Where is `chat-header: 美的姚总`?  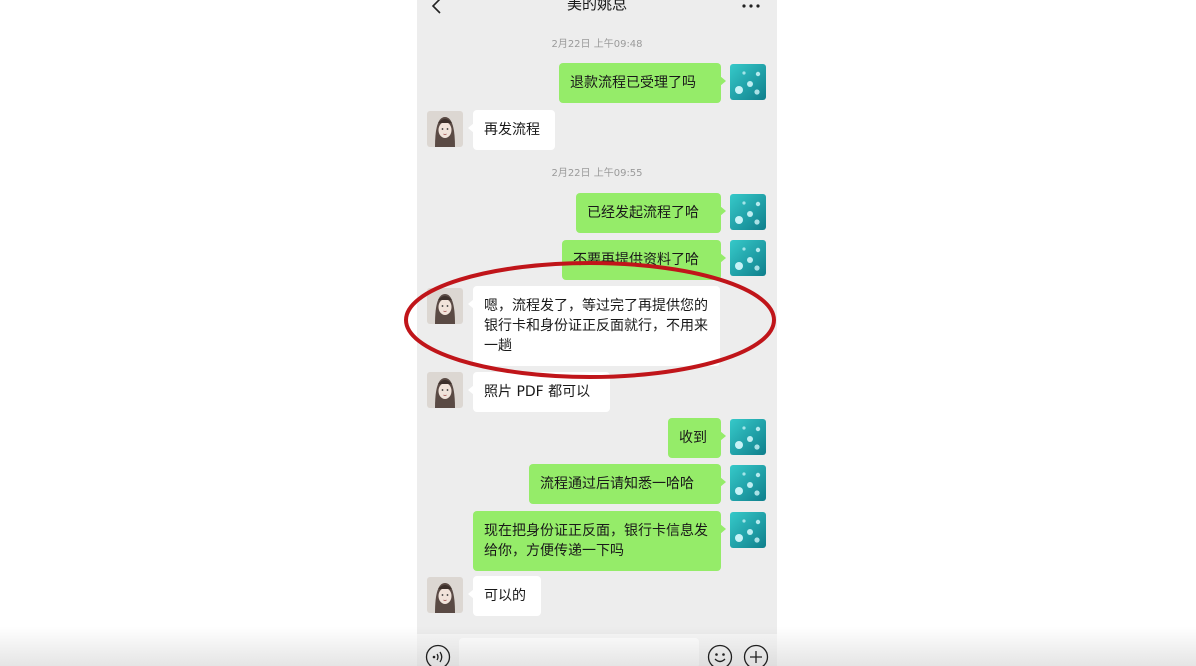 chat-header: 美的姚总 is located at coordinates (597, 9).